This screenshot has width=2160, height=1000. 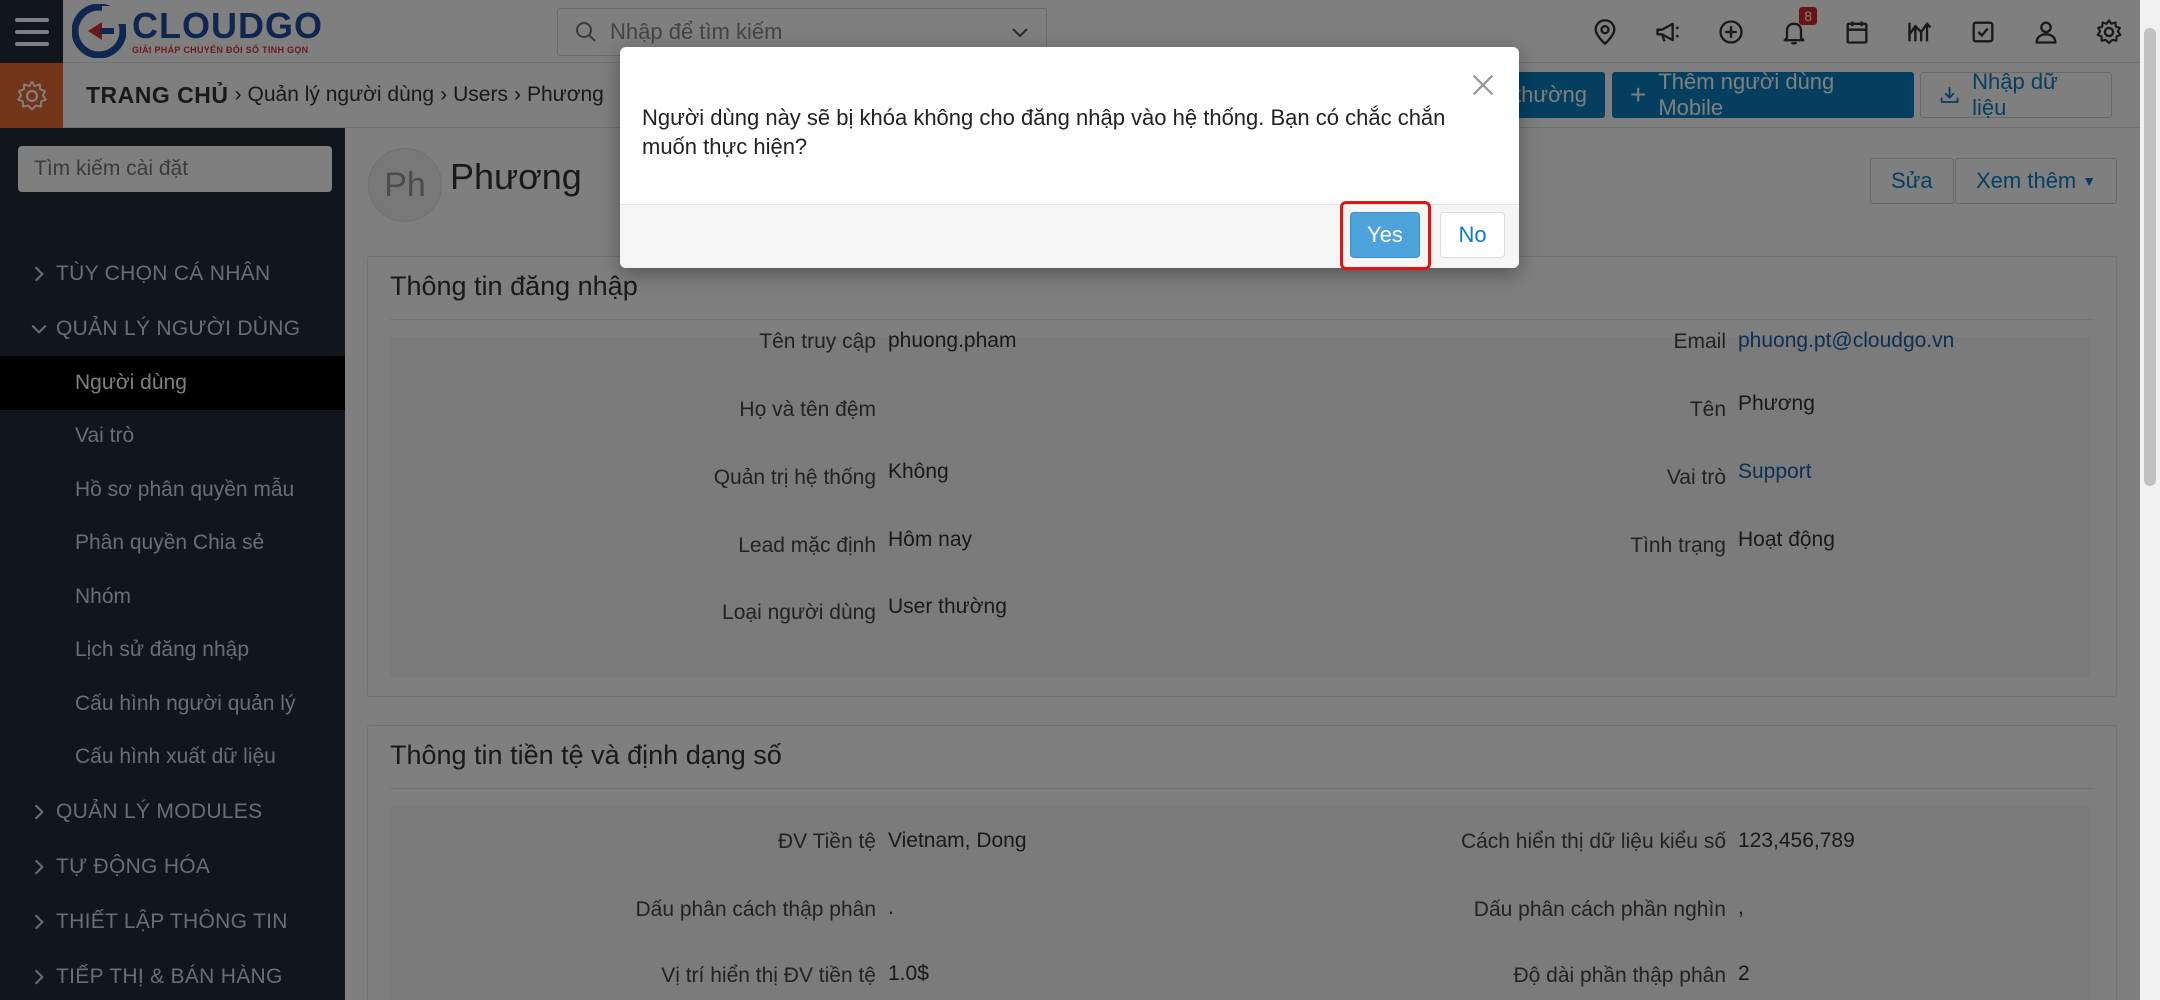 What do you see at coordinates (2150, 257) in the screenshot?
I see `scrollbar-thumb` at bounding box center [2150, 257].